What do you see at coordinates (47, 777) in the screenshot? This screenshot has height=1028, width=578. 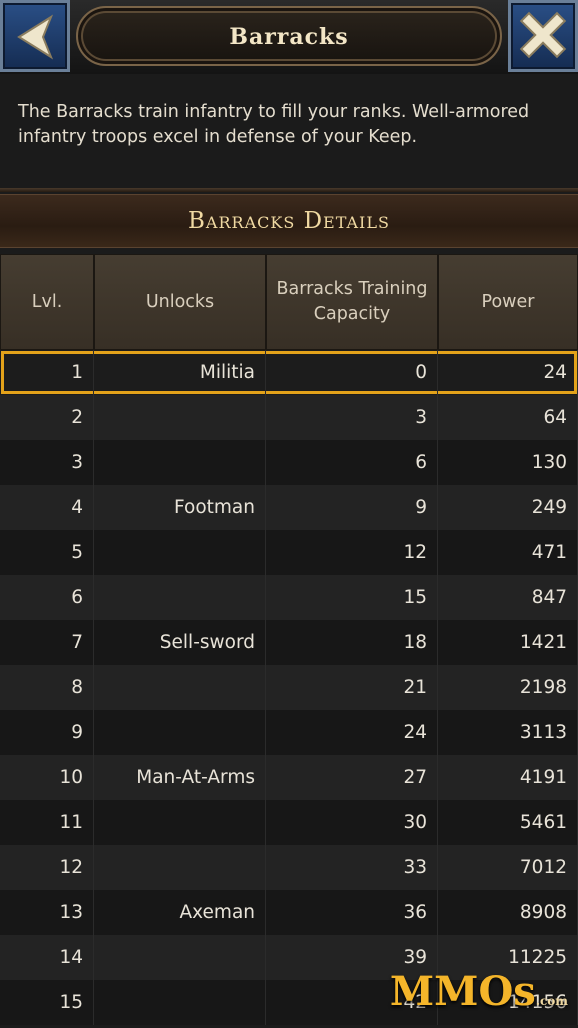 I see `cell-level: 10` at bounding box center [47, 777].